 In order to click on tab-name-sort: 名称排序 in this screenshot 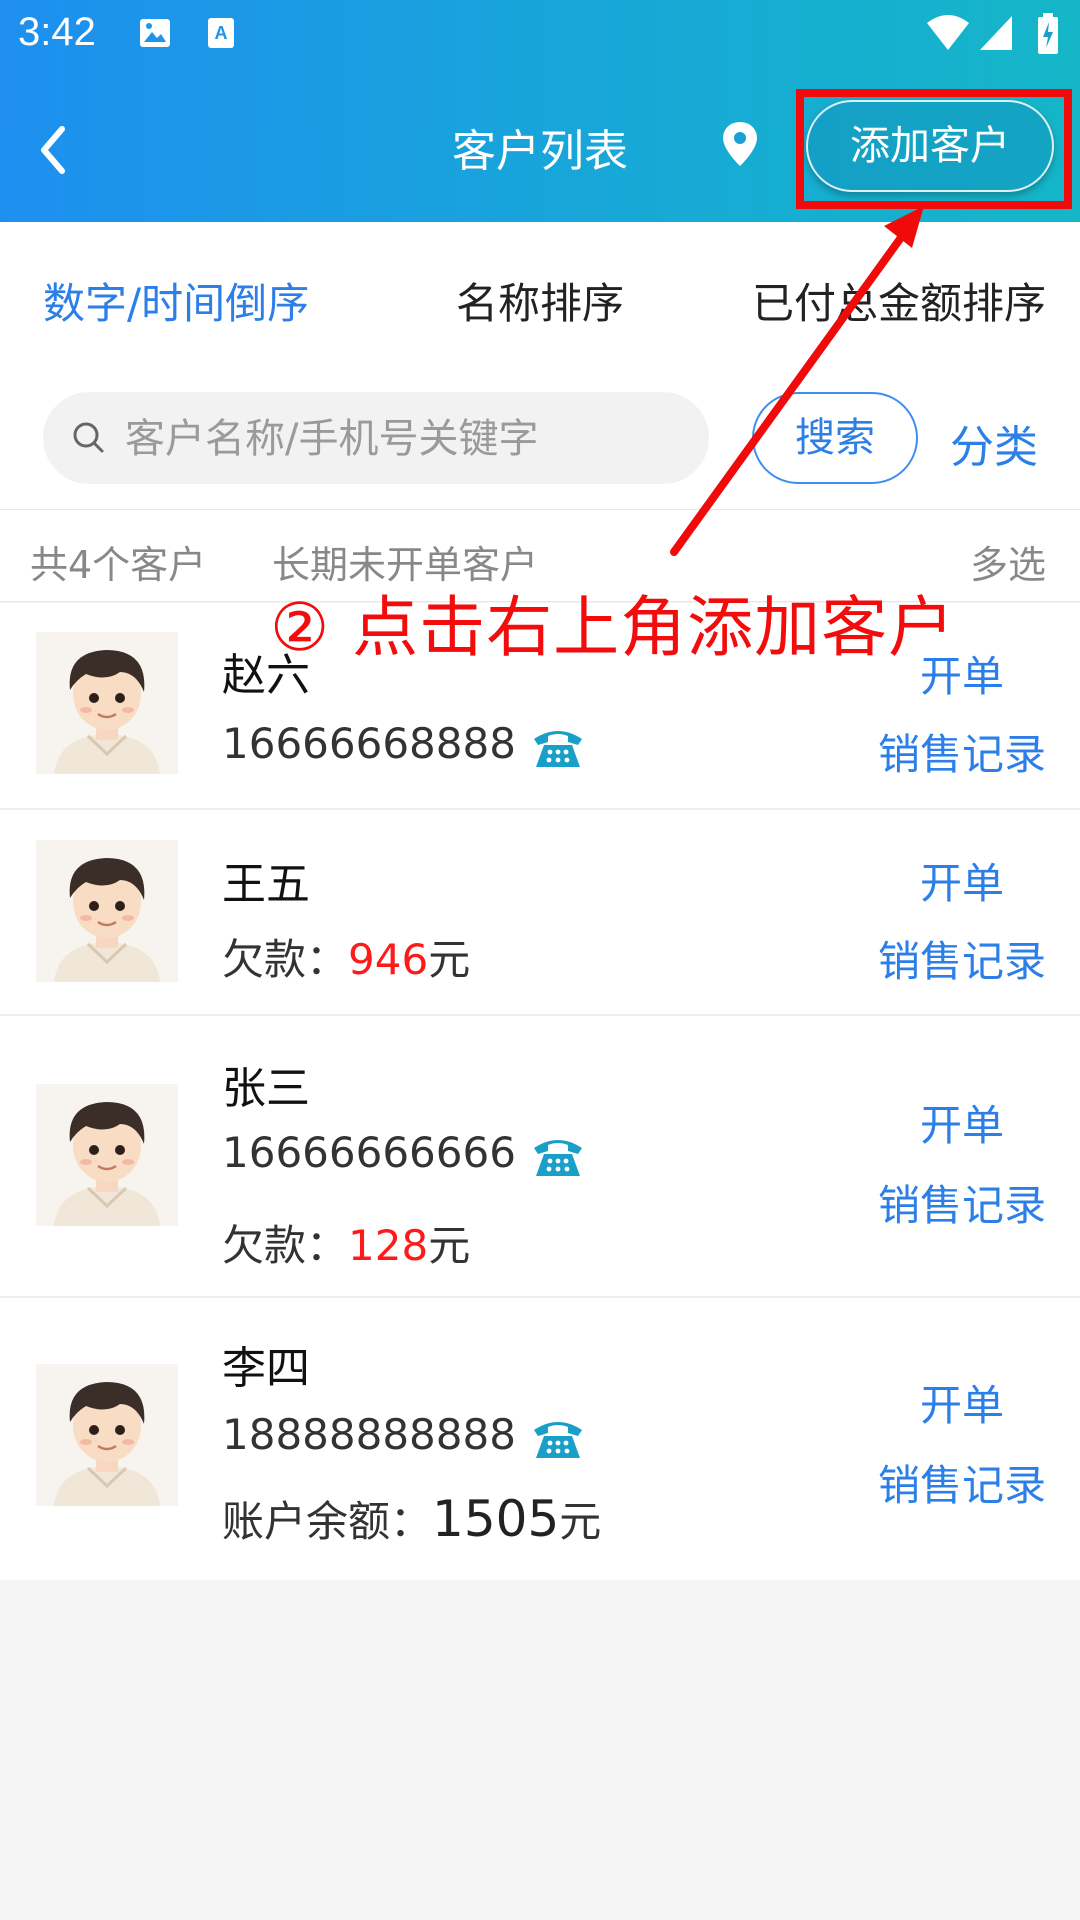, I will do `click(540, 300)`.